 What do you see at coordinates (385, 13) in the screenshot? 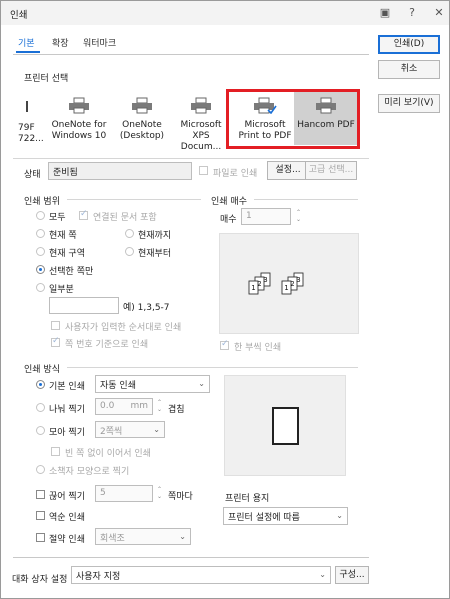
I see `screen-icon: ▣` at bounding box center [385, 13].